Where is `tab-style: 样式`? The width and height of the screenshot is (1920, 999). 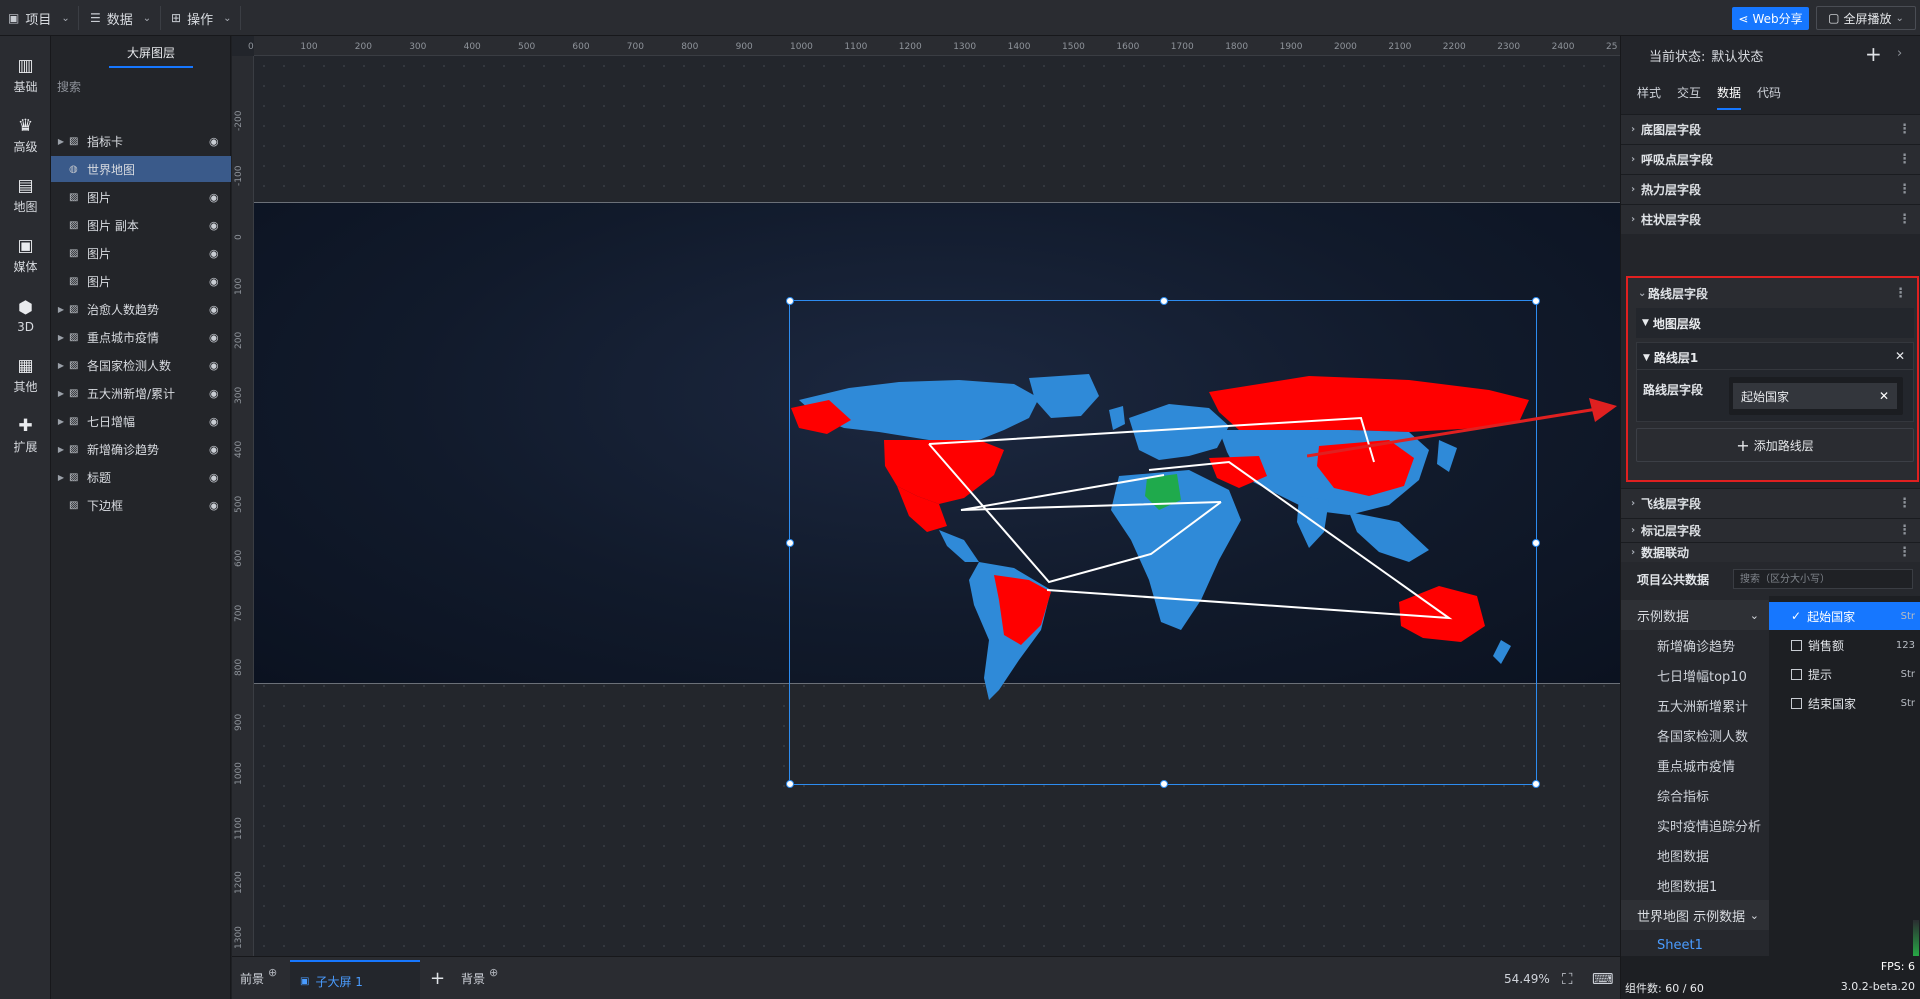 tab-style: 样式 is located at coordinates (1649, 97).